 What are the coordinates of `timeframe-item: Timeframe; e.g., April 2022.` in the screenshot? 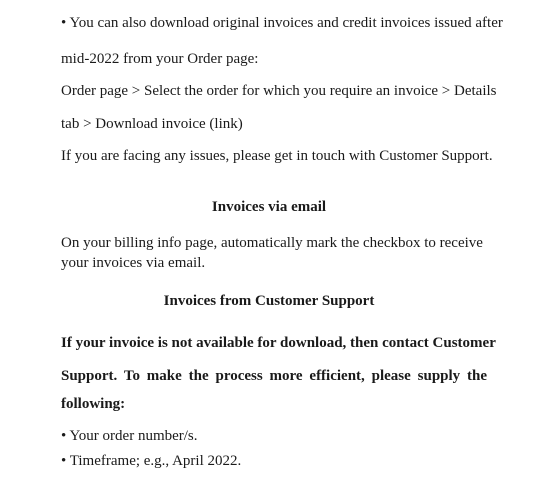 It's located at (155, 461).